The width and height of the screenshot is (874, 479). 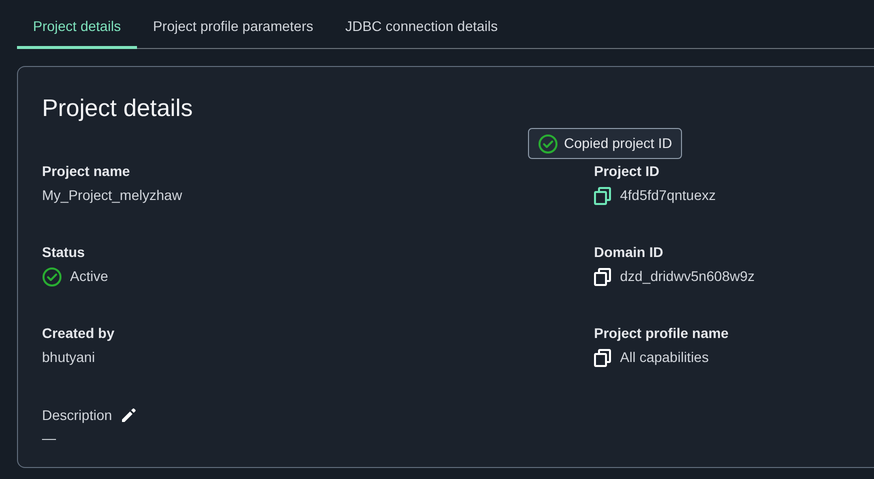 I want to click on field-label: Domain ID, so click(x=629, y=252).